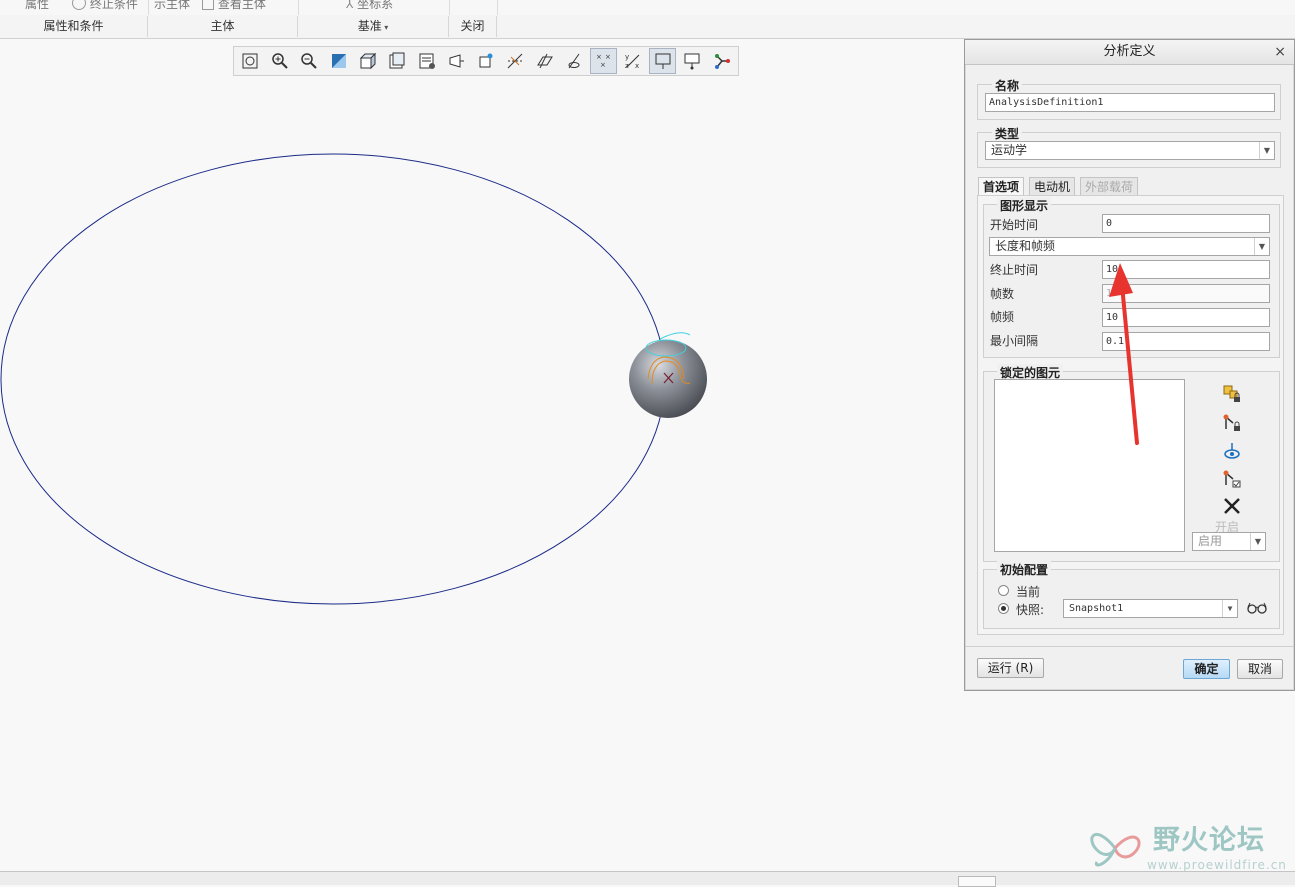 This screenshot has height=887, width=1295. Describe the element at coordinates (79, 5) in the screenshot. I see `termination-icon` at that location.